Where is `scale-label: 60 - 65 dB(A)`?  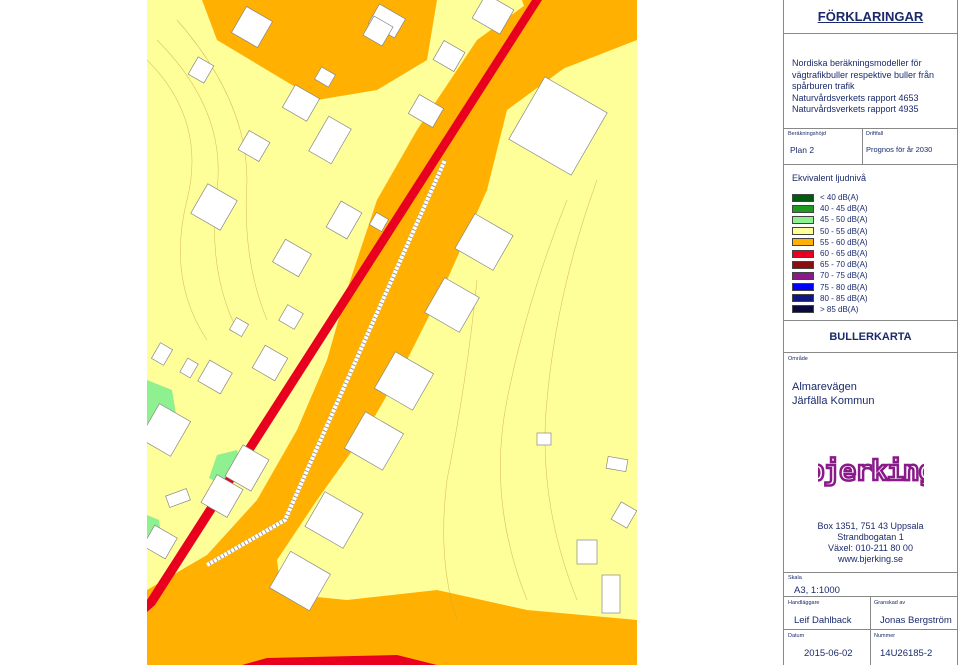 scale-label: 60 - 65 dB(A) is located at coordinates (844, 254).